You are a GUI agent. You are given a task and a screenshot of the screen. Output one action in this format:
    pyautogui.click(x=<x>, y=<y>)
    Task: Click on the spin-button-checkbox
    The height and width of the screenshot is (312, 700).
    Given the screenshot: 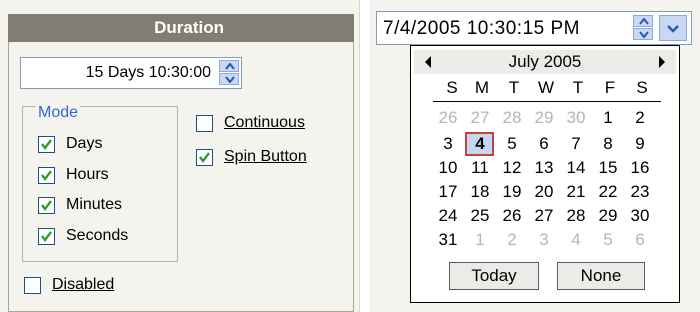 What is the action you would take?
    pyautogui.click(x=204, y=157)
    